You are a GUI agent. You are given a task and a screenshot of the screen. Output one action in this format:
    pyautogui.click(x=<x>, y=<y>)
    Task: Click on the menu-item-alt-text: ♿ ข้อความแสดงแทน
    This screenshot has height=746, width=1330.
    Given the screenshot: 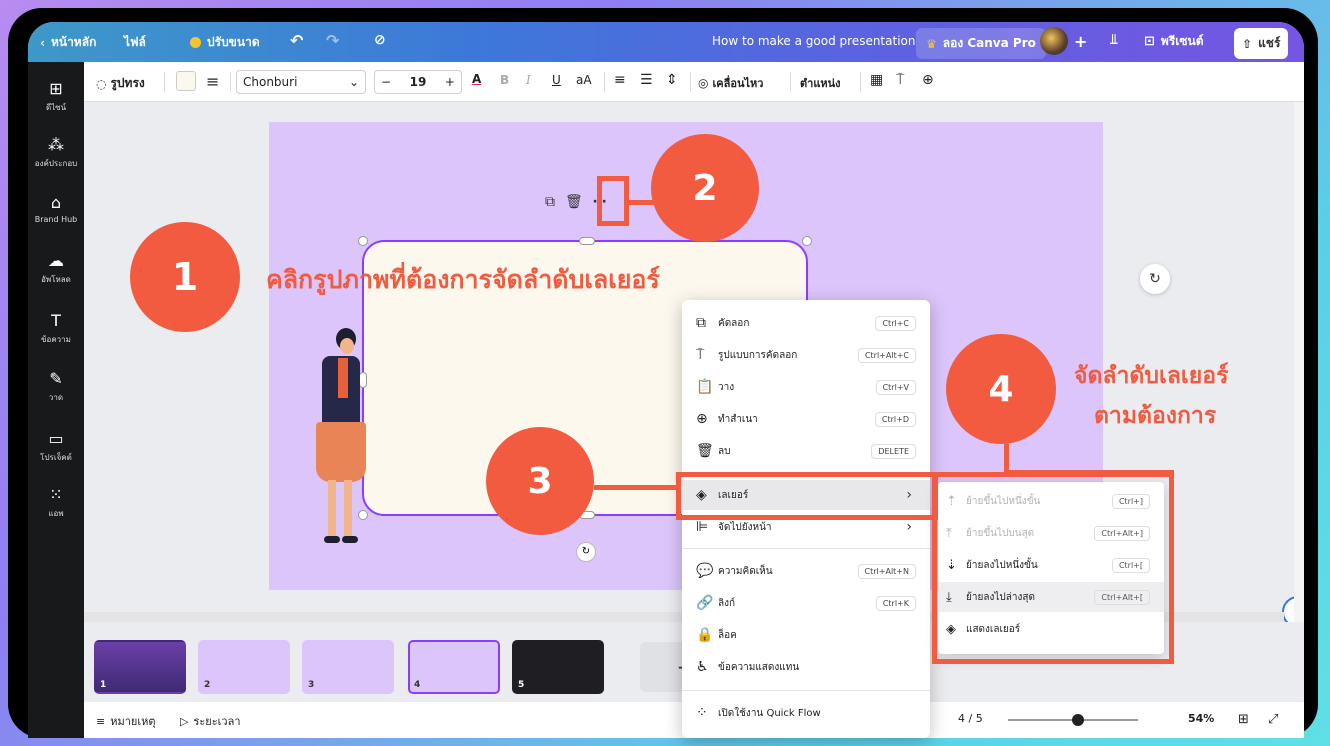 What is the action you would take?
    pyautogui.click(x=806, y=667)
    